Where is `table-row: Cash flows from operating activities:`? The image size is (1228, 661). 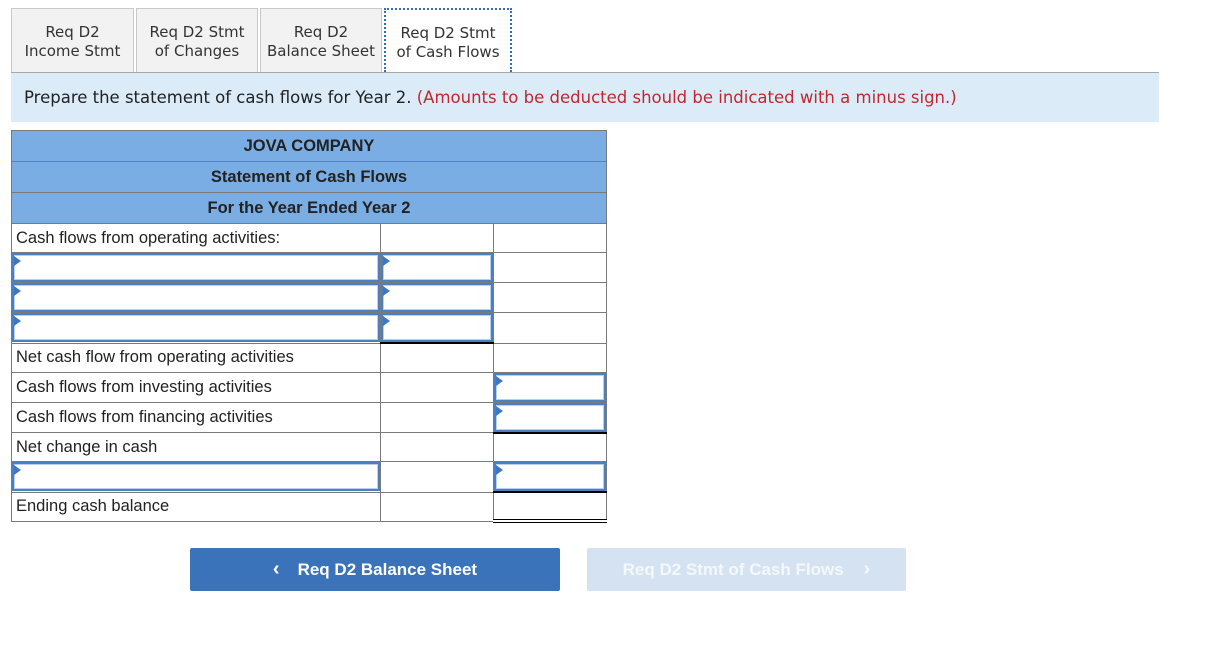
table-row: Cash flows from operating activities: is located at coordinates (309, 238).